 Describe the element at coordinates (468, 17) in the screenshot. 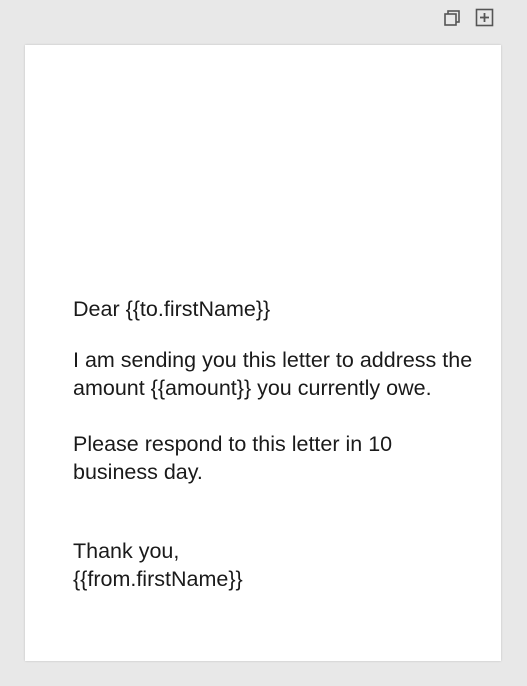

I see `page-toolbar` at that location.